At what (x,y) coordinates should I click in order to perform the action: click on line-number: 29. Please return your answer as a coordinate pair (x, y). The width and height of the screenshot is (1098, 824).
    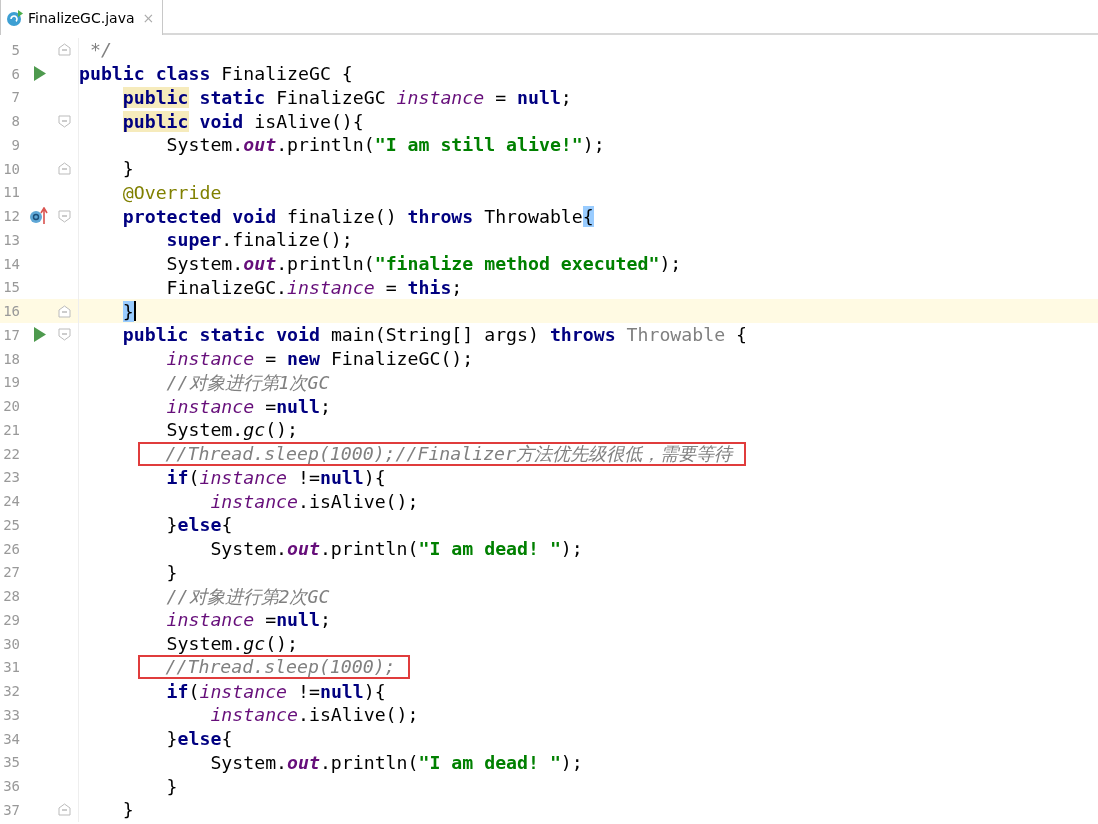
    Looking at the image, I should click on (11, 619).